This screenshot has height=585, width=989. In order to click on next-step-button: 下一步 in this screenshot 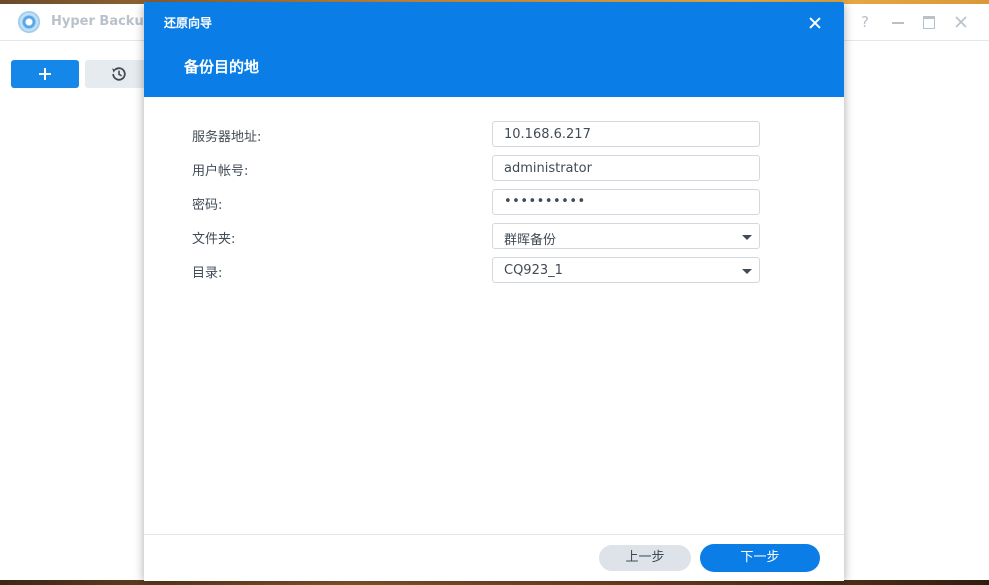, I will do `click(760, 558)`.